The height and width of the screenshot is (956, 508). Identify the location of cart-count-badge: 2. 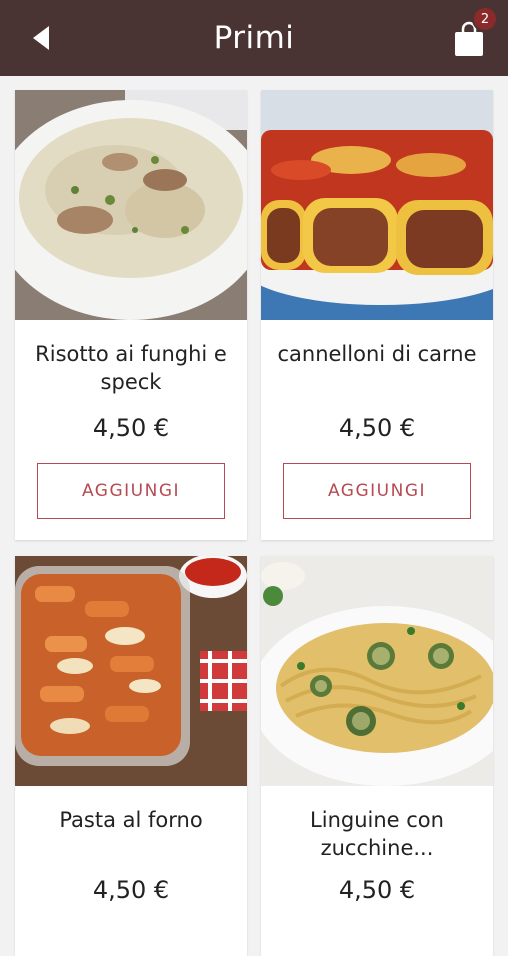
(485, 19).